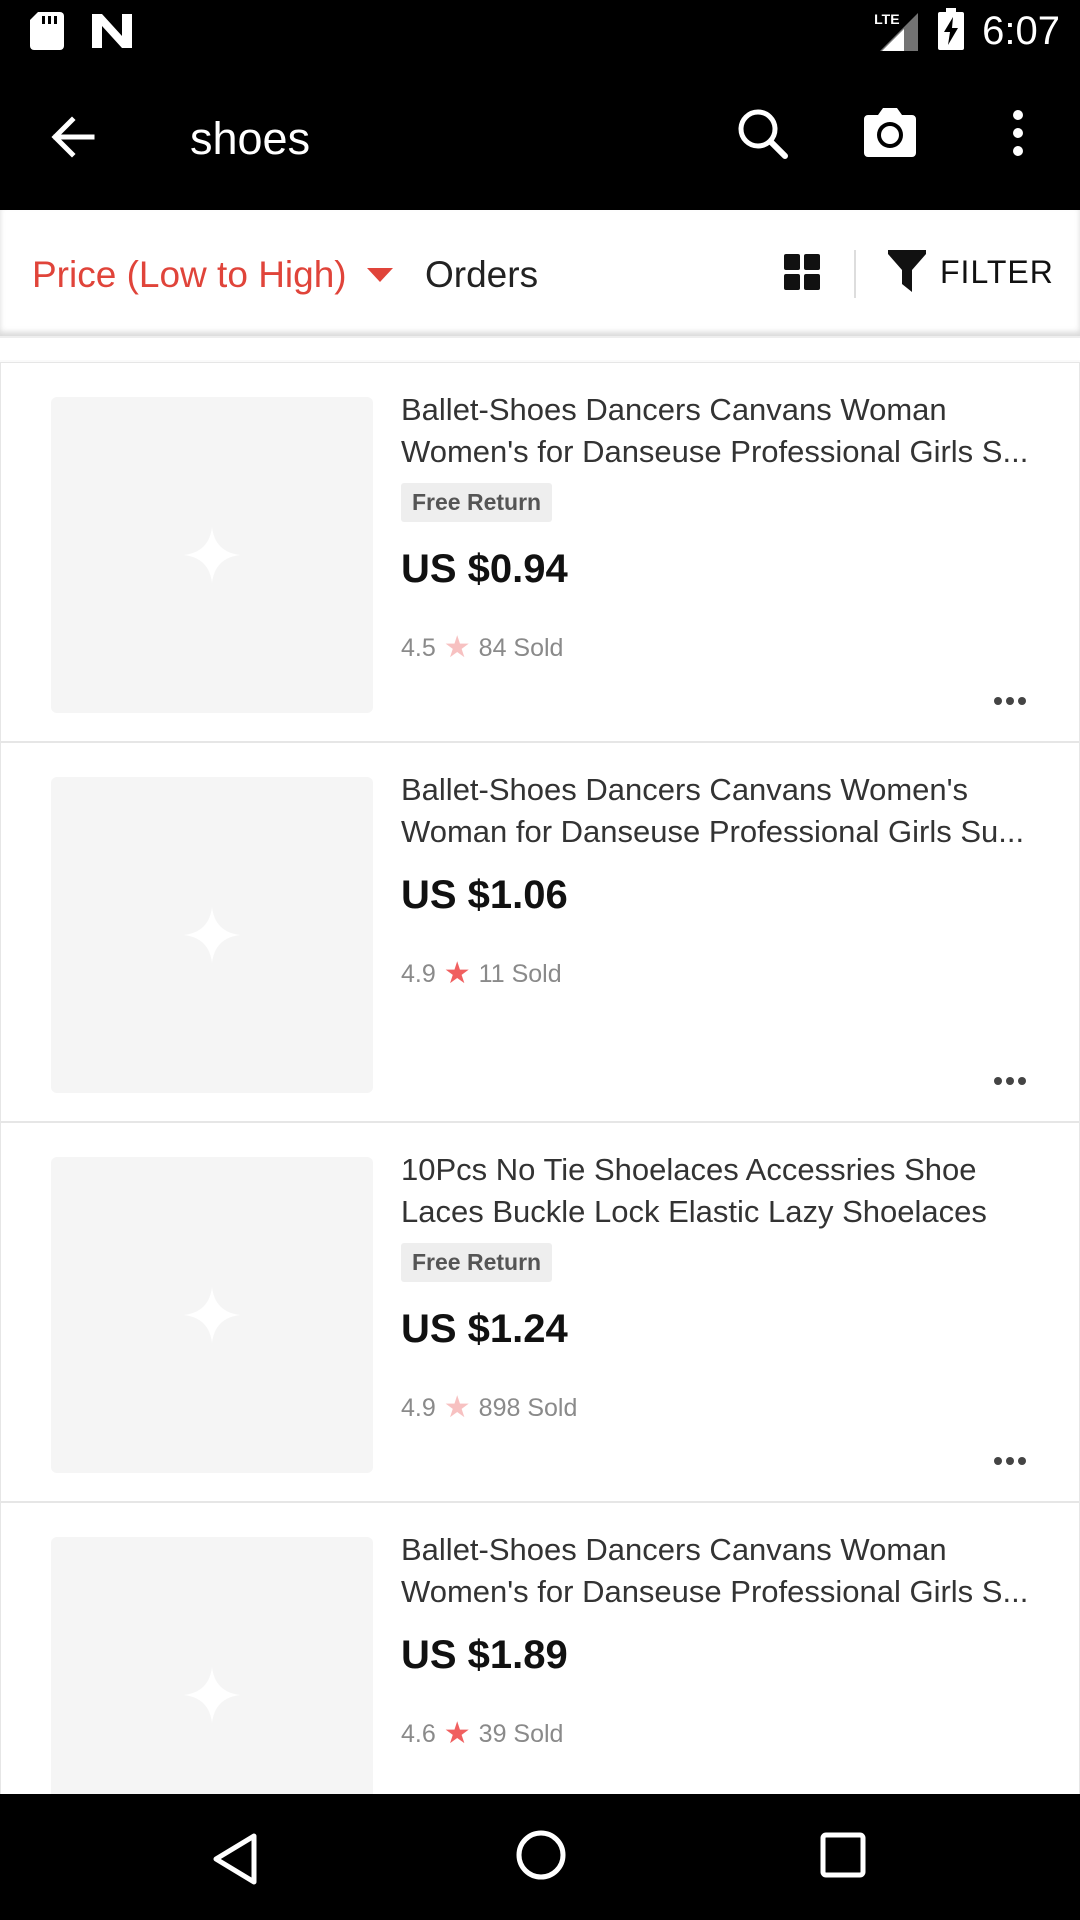 This screenshot has width=1080, height=1920. I want to click on rating-value: 4.5, so click(418, 647).